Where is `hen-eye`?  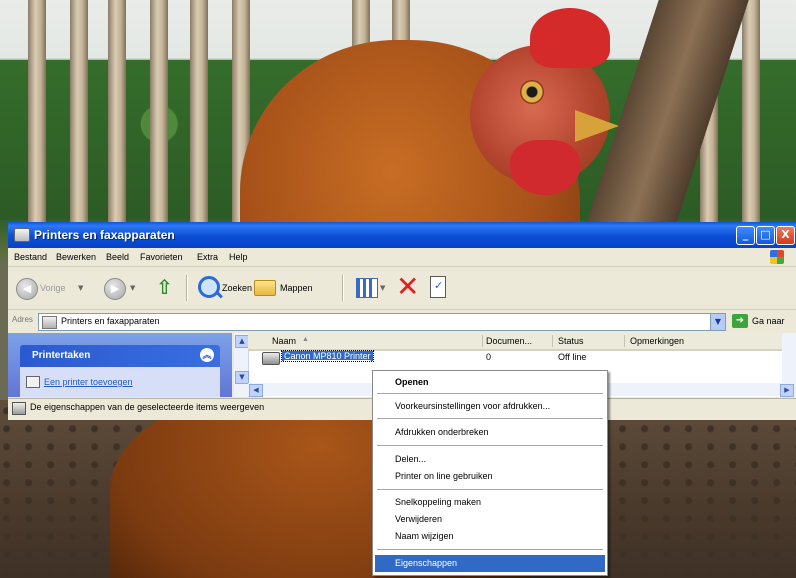 hen-eye is located at coordinates (532, 92).